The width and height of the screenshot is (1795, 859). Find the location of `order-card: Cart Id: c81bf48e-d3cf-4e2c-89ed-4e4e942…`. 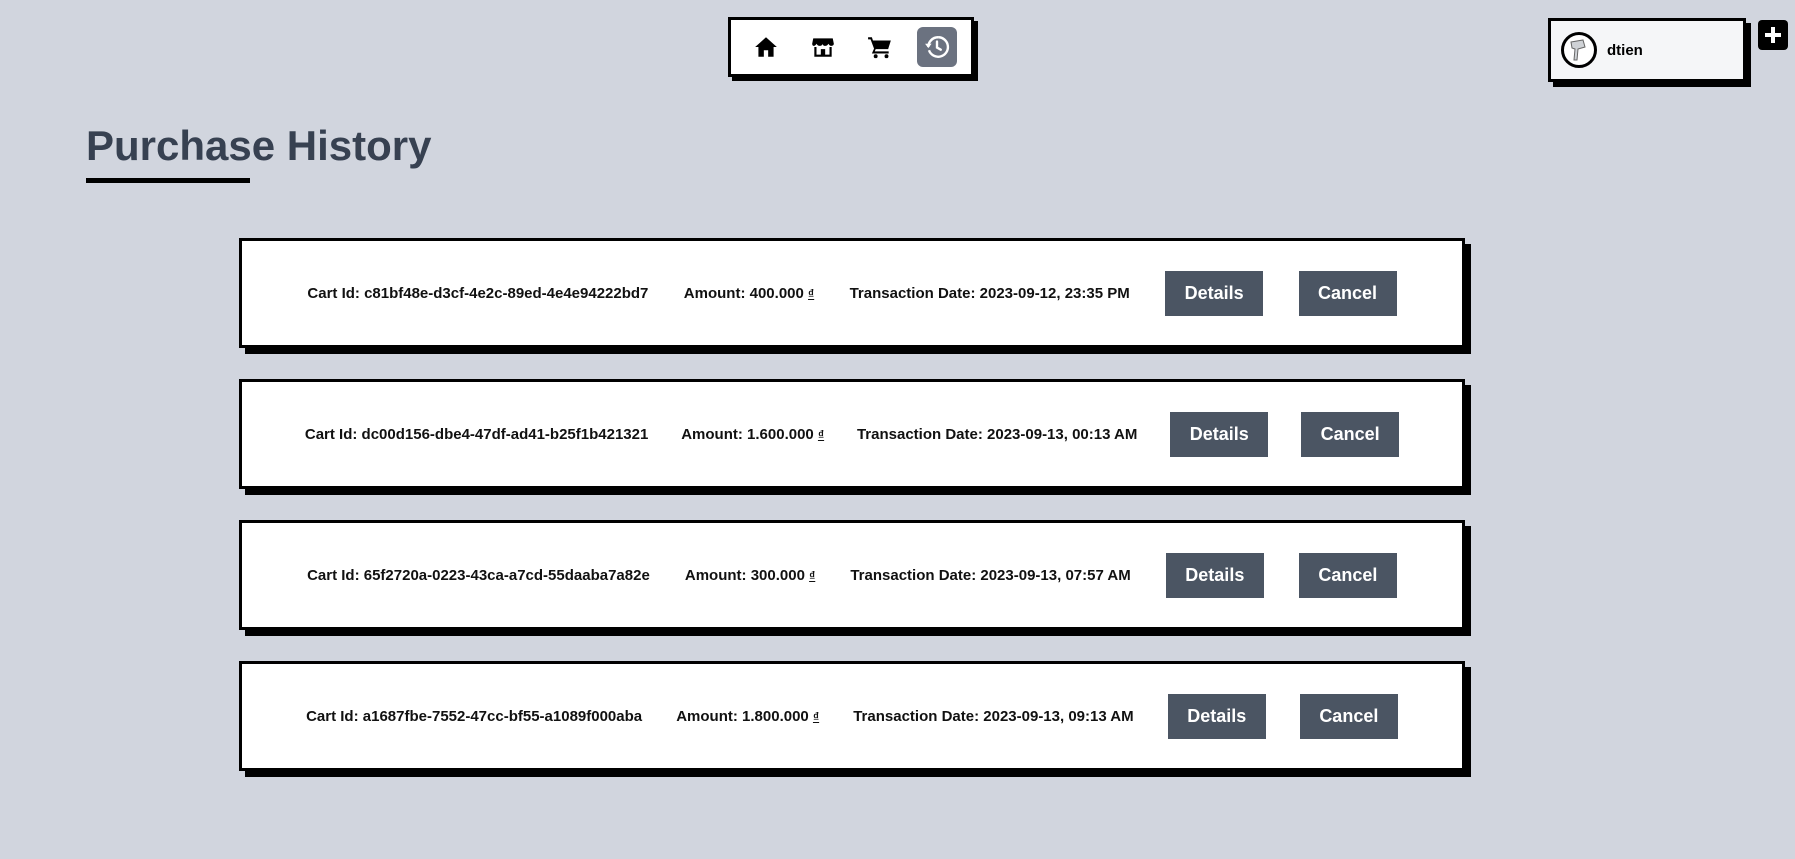

order-card: Cart Id: c81bf48e-d3cf-4e2c-89ed-4e4e942… is located at coordinates (852, 293).